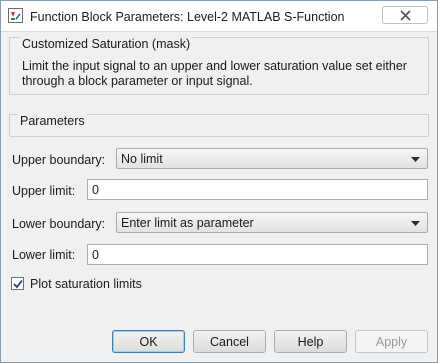 This screenshot has height=363, width=438. Describe the element at coordinates (272, 158) in the screenshot. I see `upper-boundary-select: No limit` at that location.